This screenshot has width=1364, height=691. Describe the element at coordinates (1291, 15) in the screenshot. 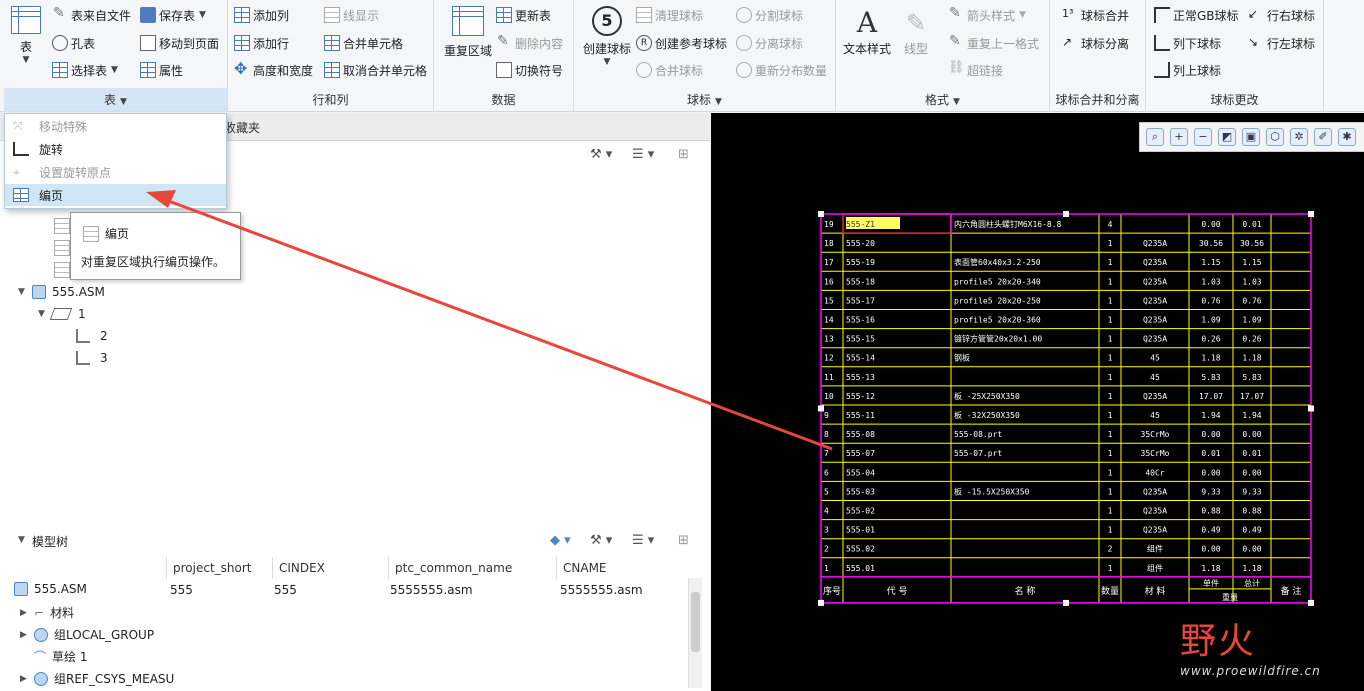

I see `row-right-label: 行右球标` at that location.